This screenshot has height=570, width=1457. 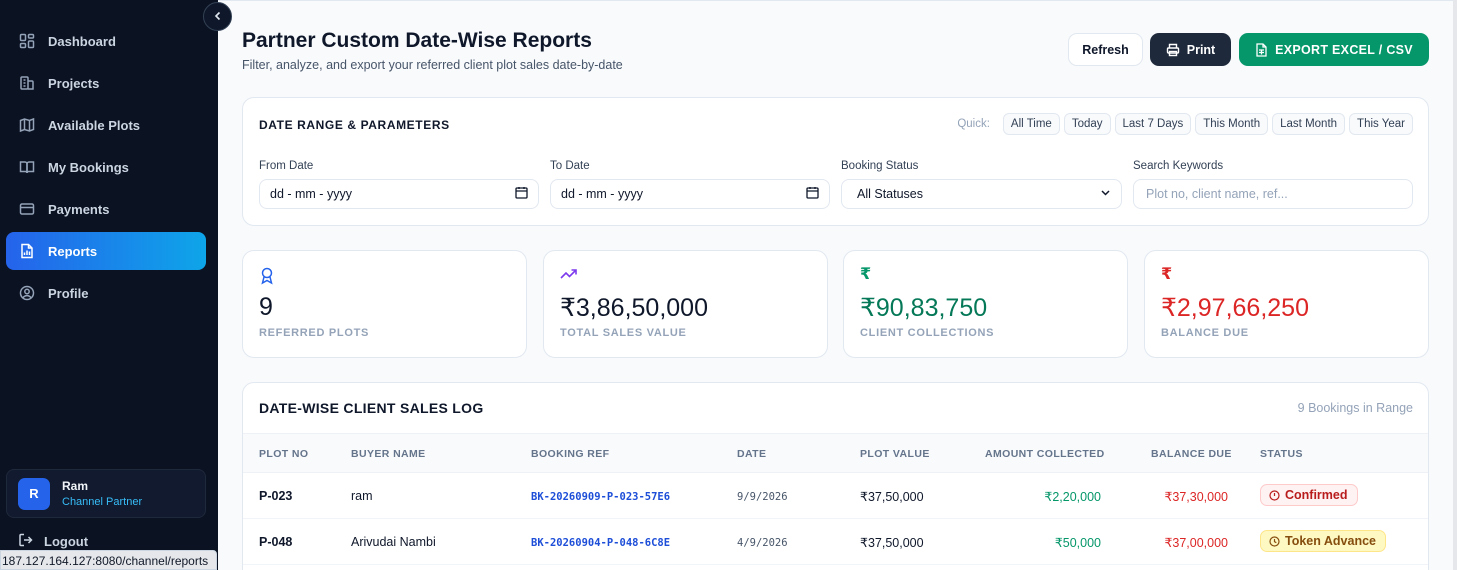 I want to click on filter-panel-title: DATE RANGE & PARAMETERS, so click(x=354, y=125).